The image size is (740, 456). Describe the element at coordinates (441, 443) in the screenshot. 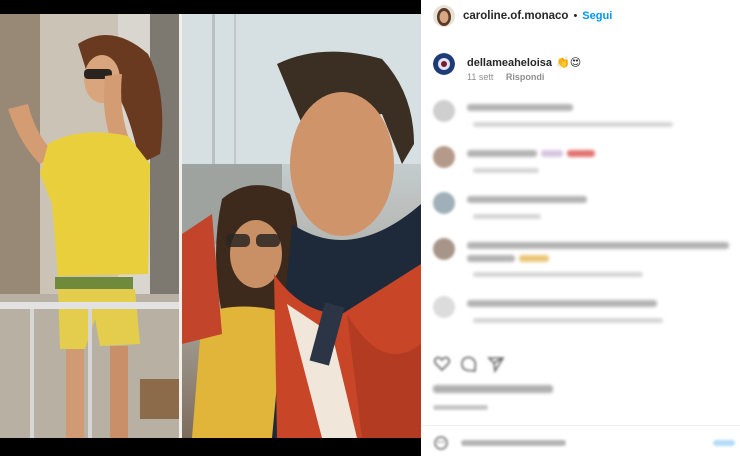

I see `emoji-icon` at that location.